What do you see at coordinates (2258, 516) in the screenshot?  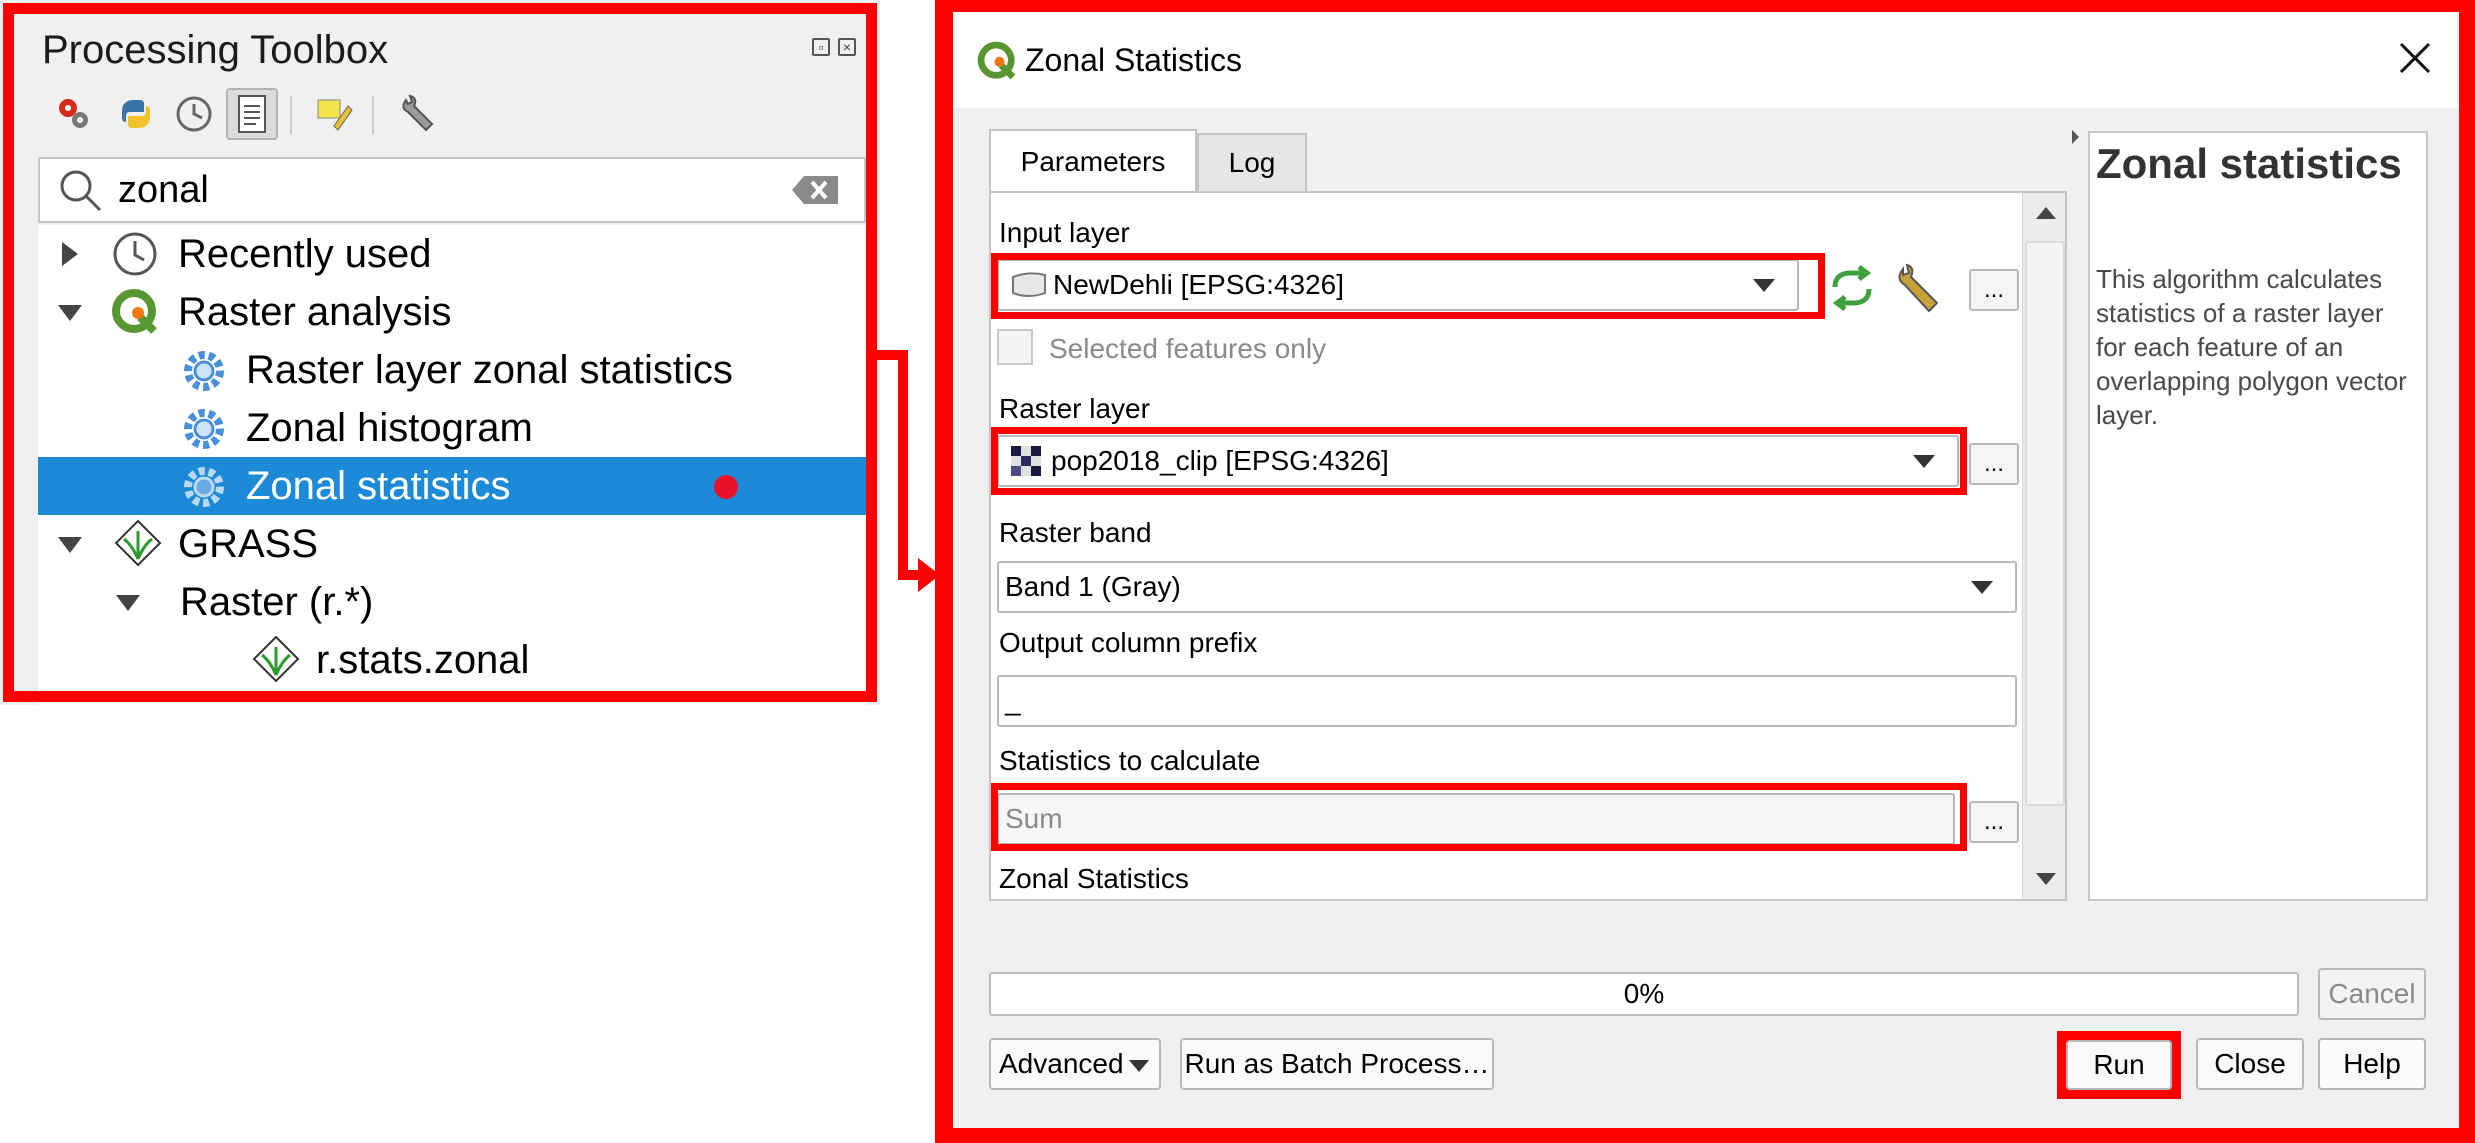 I see `help-panel` at bounding box center [2258, 516].